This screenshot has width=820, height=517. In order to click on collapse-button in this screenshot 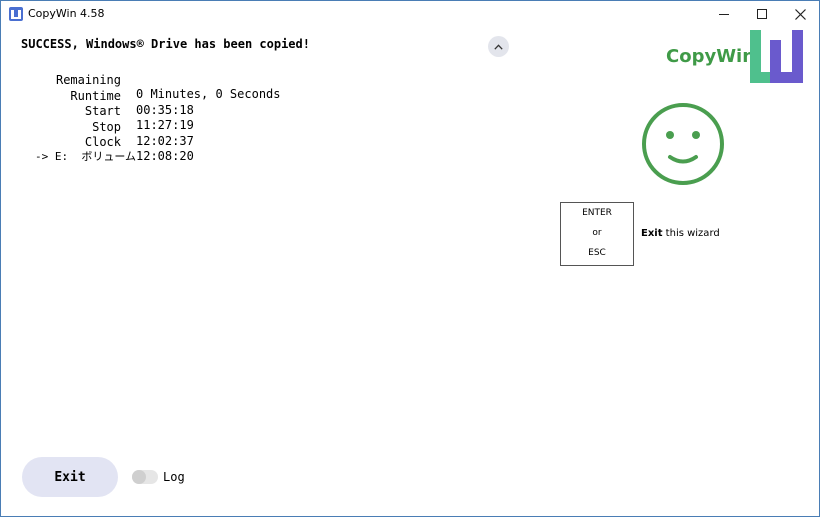, I will do `click(498, 46)`.